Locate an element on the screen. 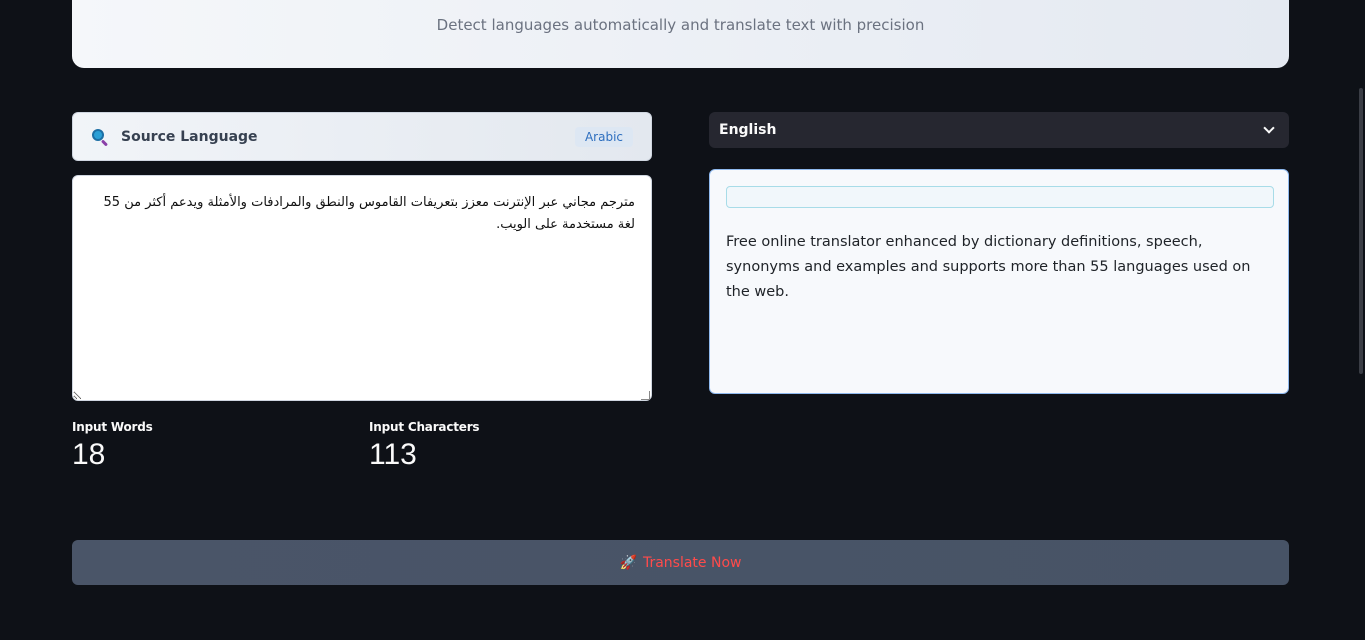 The image size is (1365, 640). target-language-value: English is located at coordinates (748, 130).